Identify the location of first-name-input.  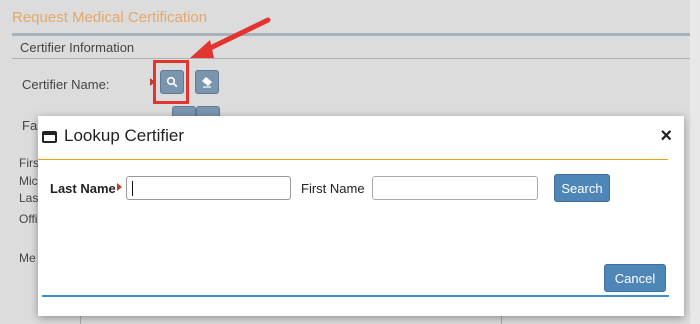
(455, 188).